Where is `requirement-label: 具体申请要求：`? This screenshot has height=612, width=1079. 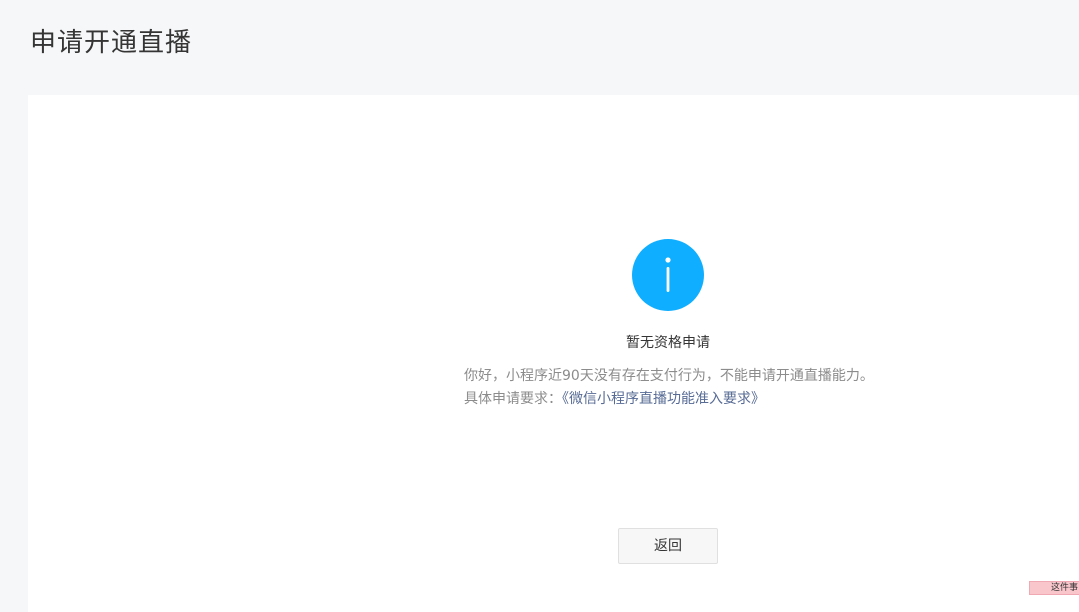
requirement-label: 具体申请要求： is located at coordinates (513, 399).